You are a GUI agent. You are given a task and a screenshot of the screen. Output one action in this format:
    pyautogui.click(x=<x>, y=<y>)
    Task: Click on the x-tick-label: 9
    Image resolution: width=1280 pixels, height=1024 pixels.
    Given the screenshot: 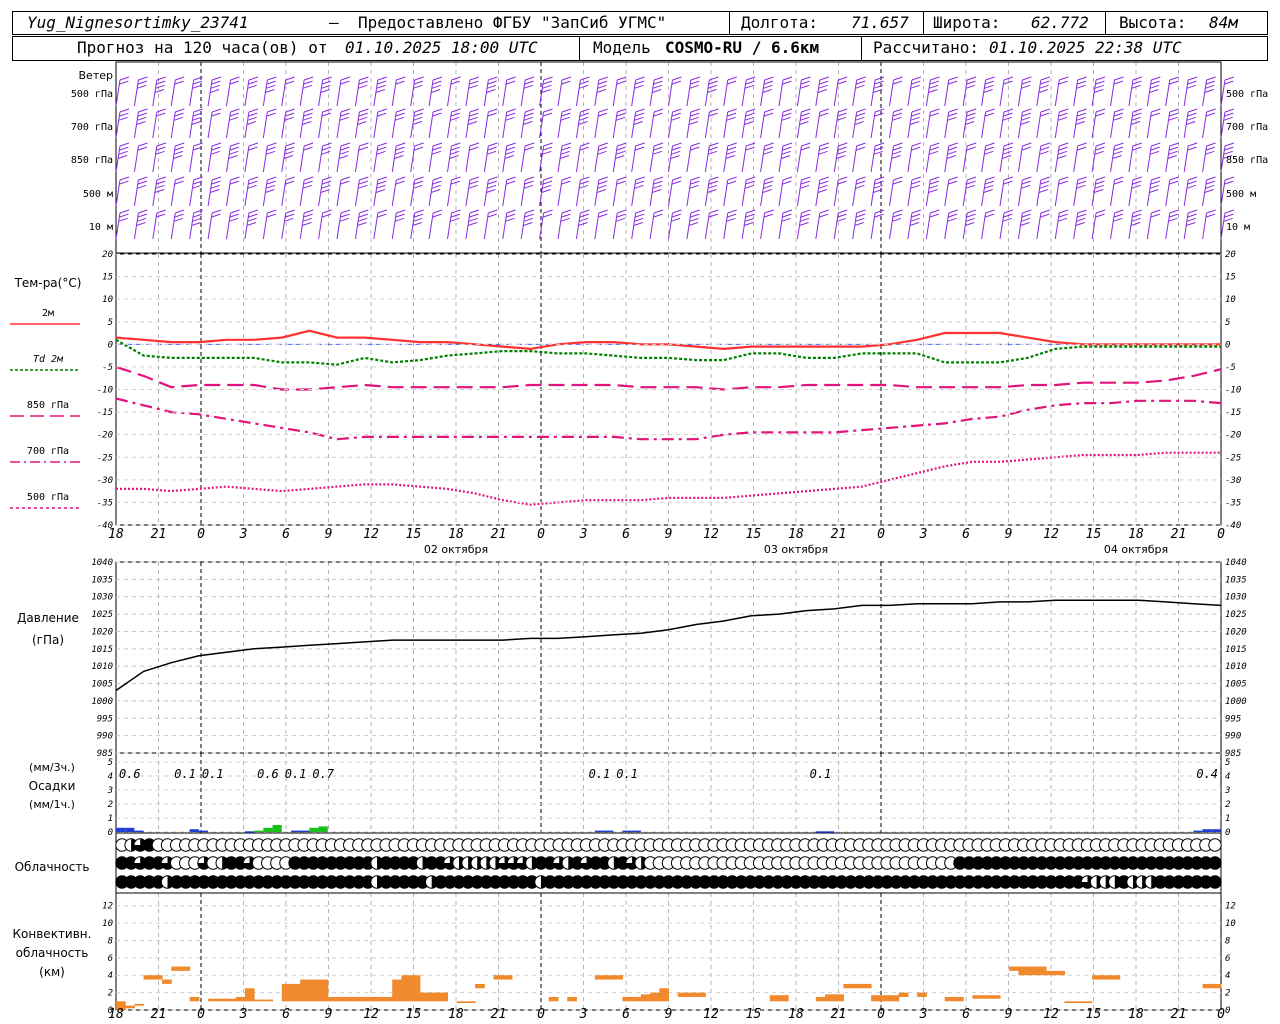 What is the action you would take?
    pyautogui.click(x=1009, y=1014)
    